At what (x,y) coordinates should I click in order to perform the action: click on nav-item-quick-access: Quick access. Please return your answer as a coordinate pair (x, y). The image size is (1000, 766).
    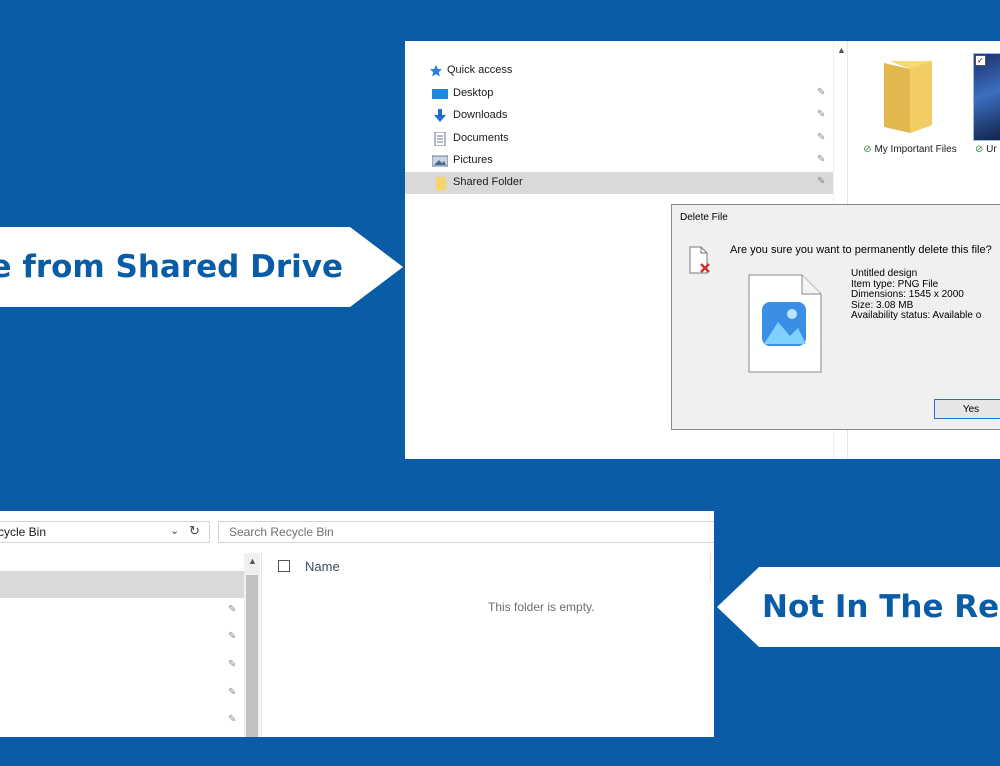
    Looking at the image, I should click on (619, 71).